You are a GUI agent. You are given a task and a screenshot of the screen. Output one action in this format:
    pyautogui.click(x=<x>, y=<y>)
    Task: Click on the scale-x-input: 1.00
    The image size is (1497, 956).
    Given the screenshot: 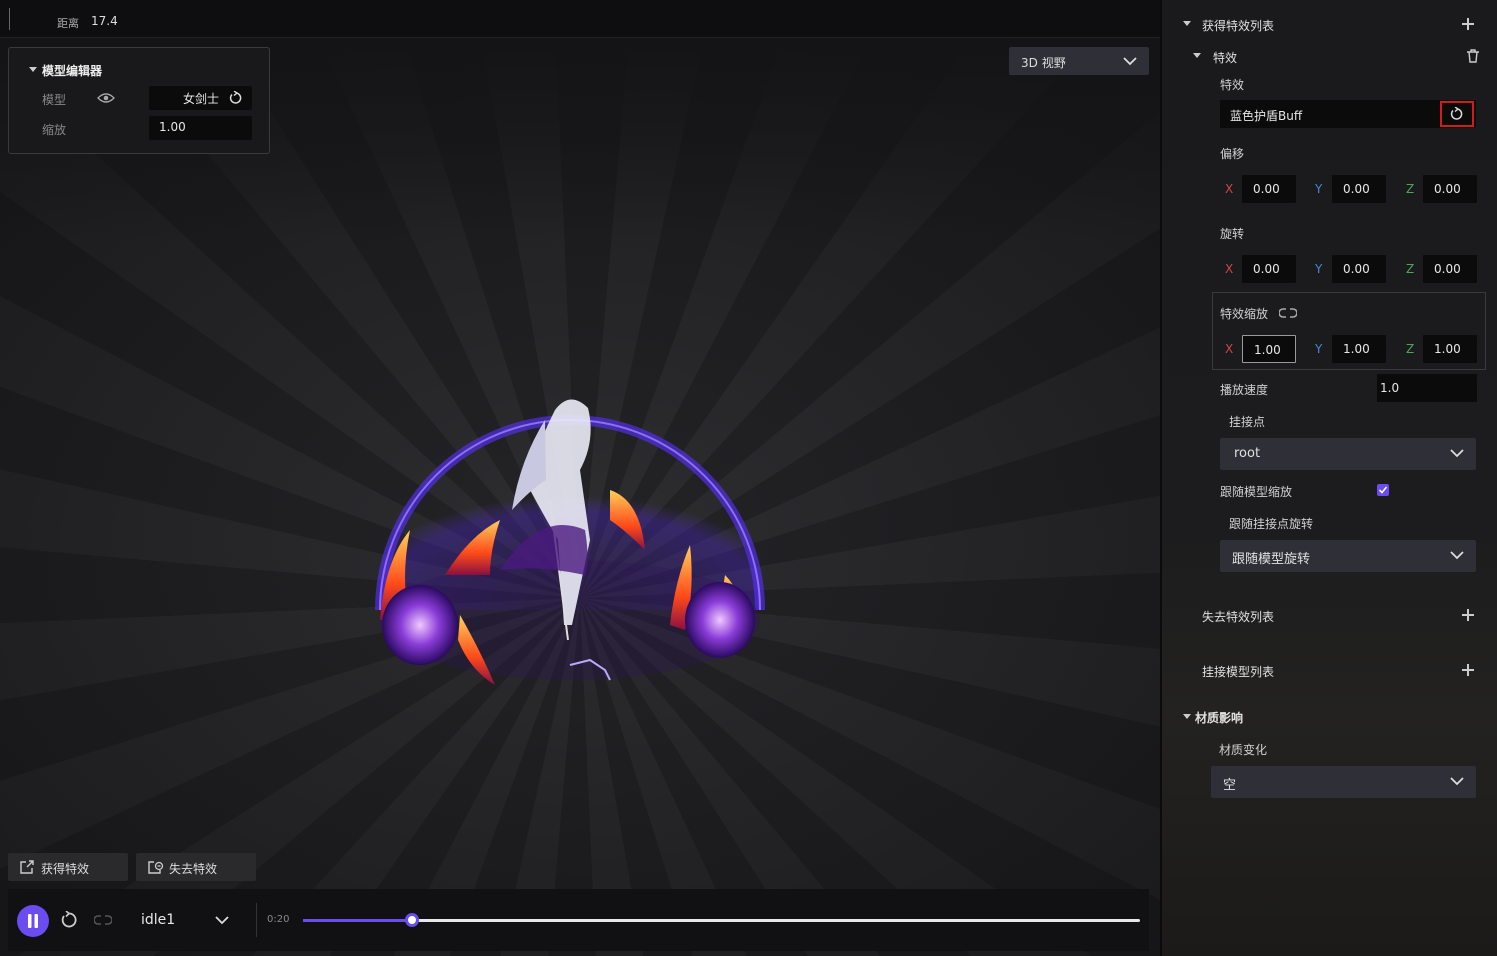 What is the action you would take?
    pyautogui.click(x=1269, y=349)
    